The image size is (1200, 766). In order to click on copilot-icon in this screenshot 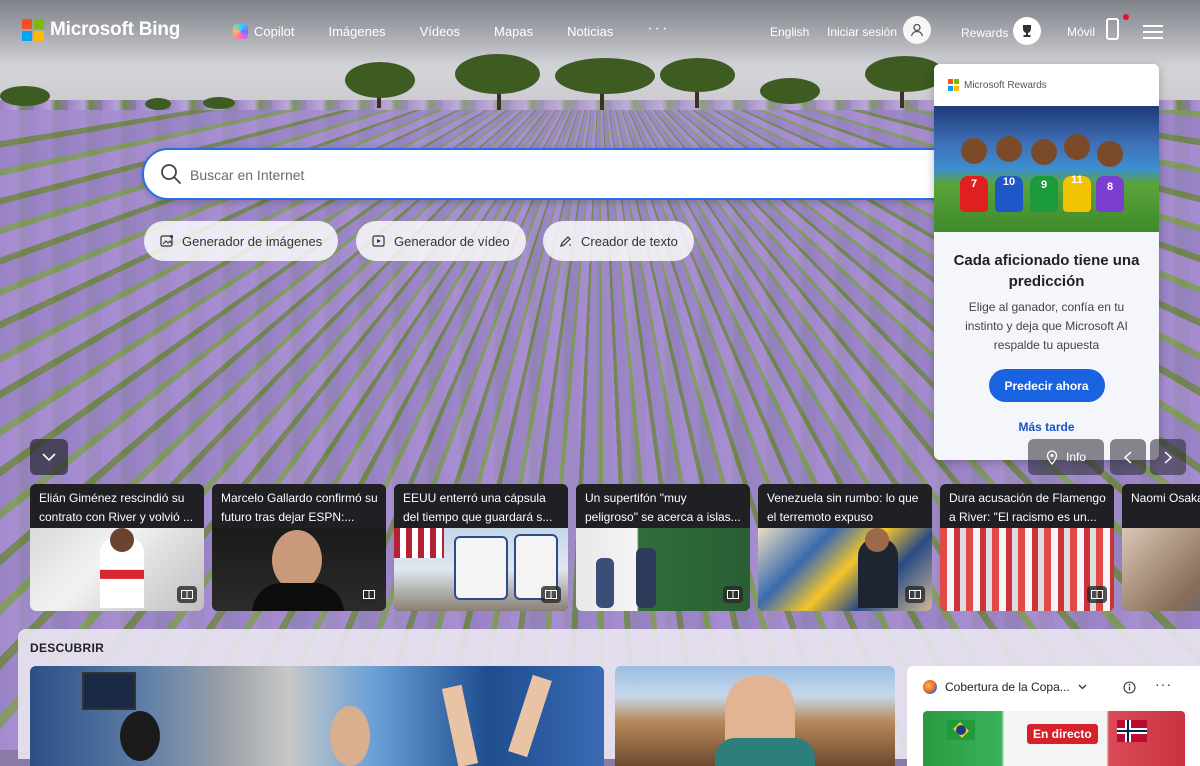, I will do `click(240, 31)`.